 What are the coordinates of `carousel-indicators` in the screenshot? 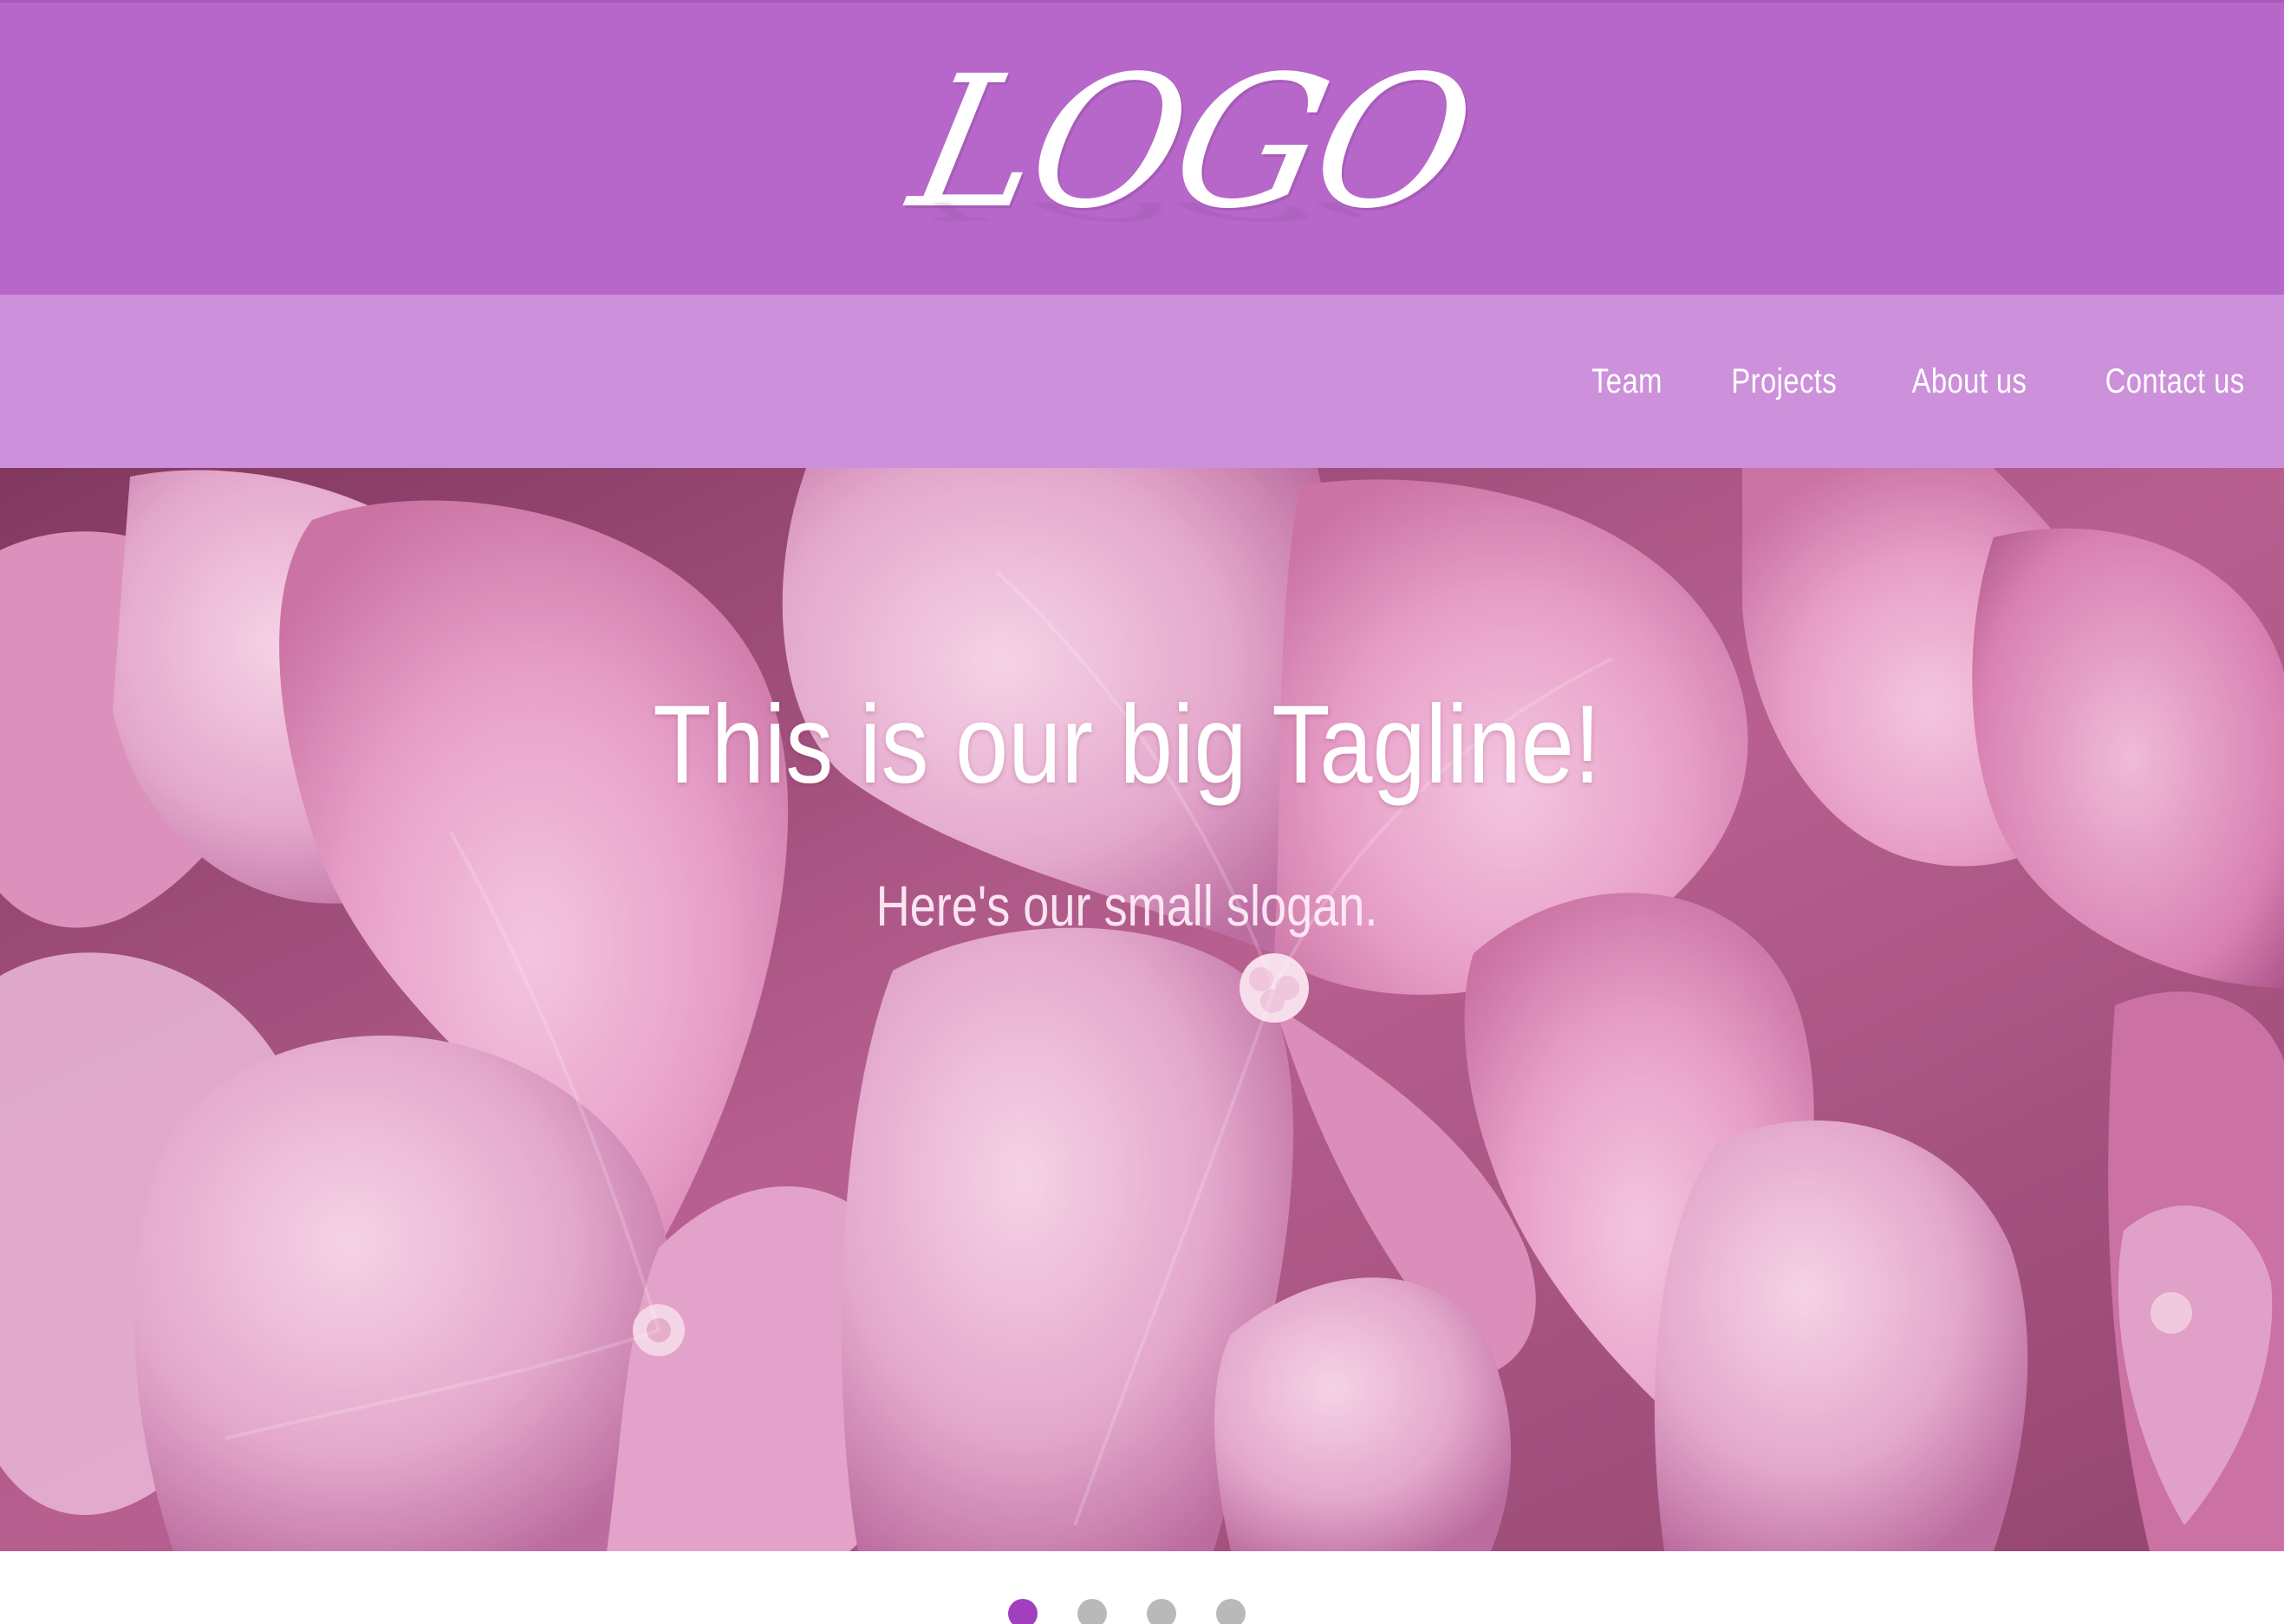 It's located at (1127, 1611).